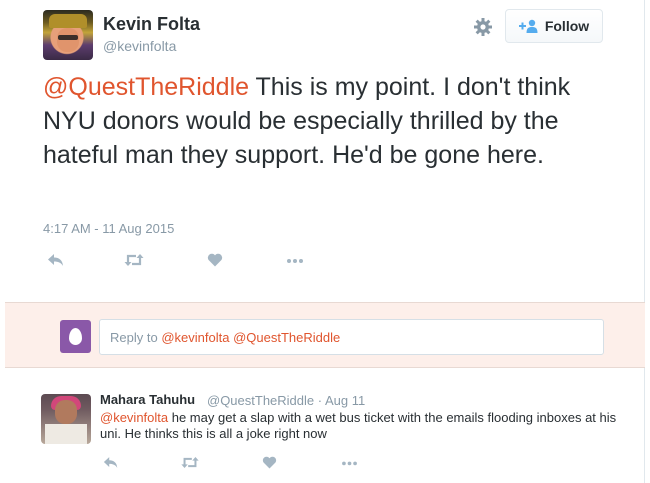 The height and width of the screenshot is (483, 650). I want to click on author-handle: @kevinfolta, so click(139, 46).